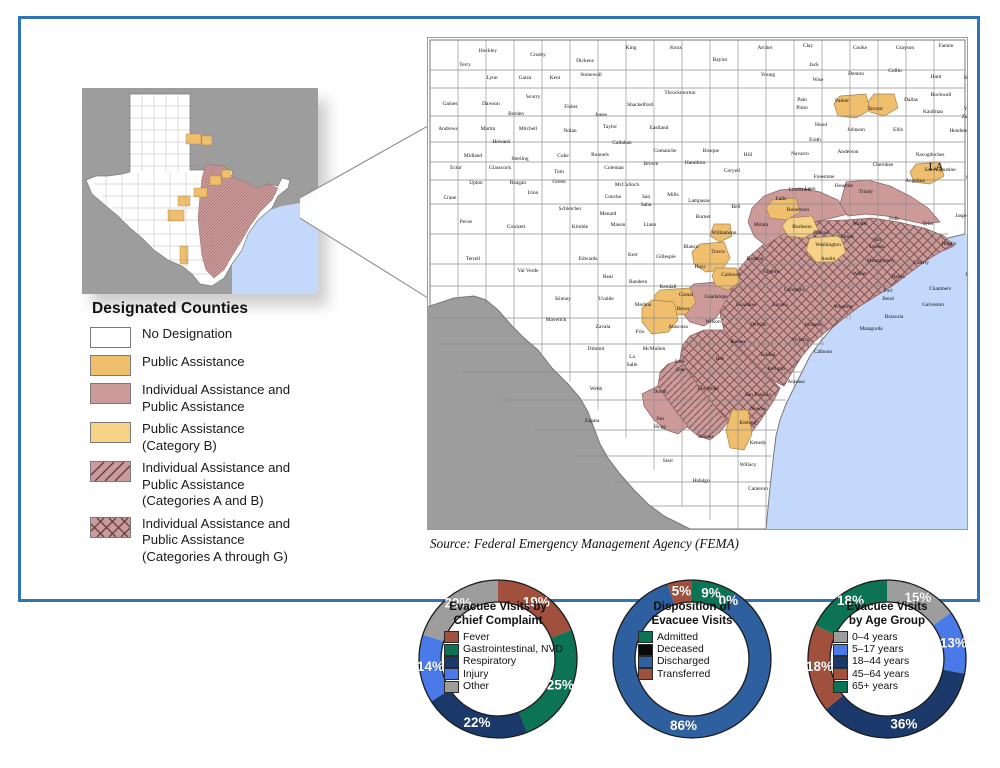 Image resolution: width=1000 pixels, height=768 pixels. I want to click on county-label: Collin, so click(895, 71).